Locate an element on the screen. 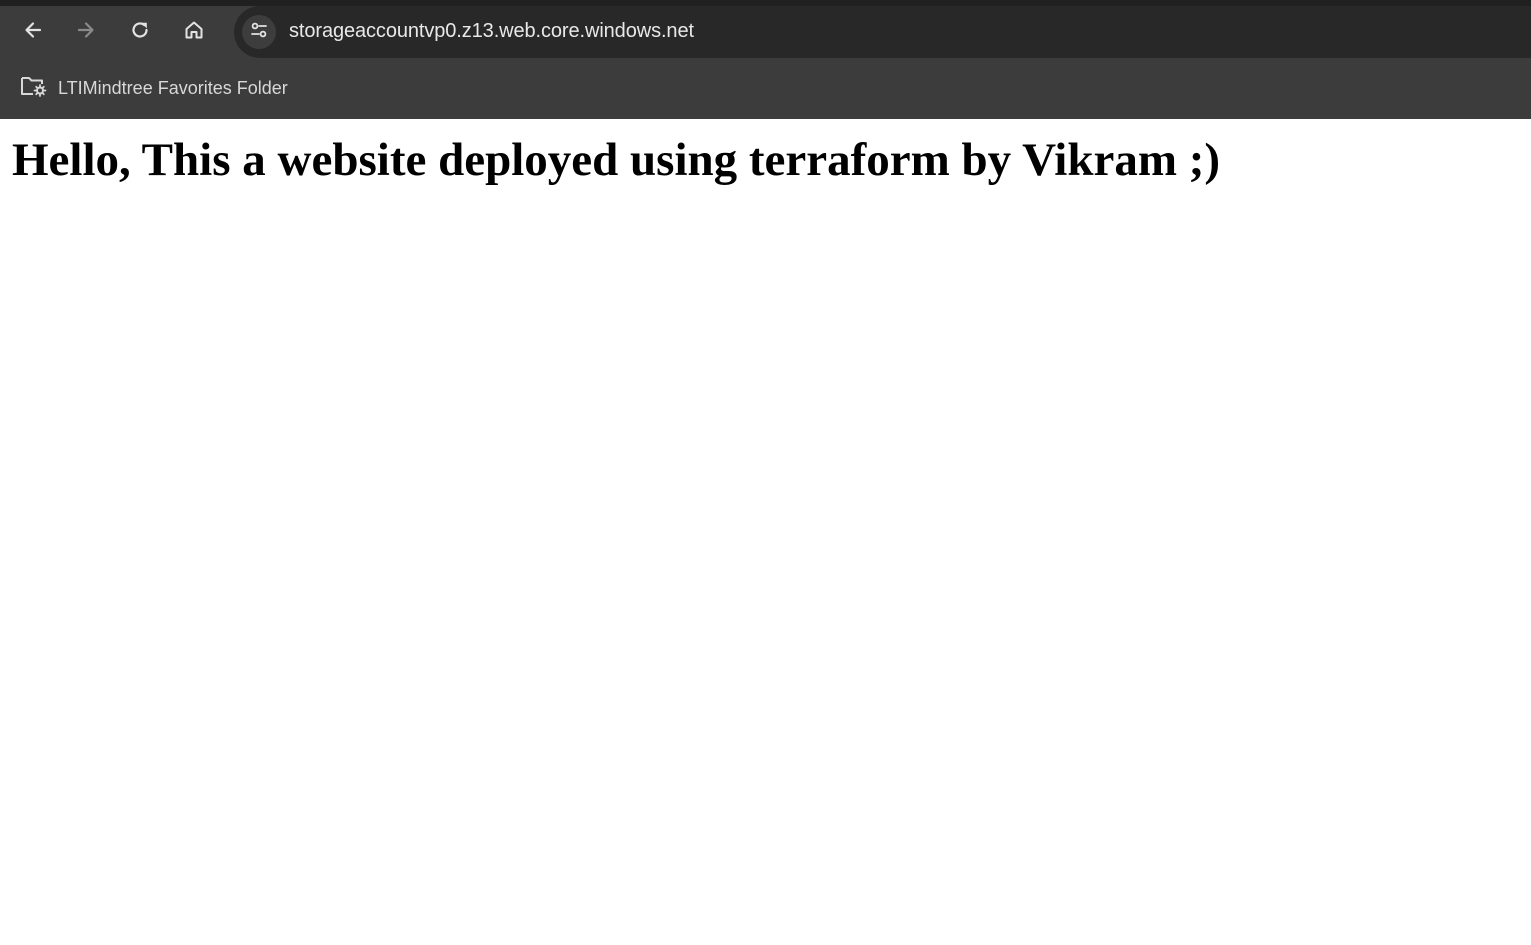  site-info-button is located at coordinates (259, 32).